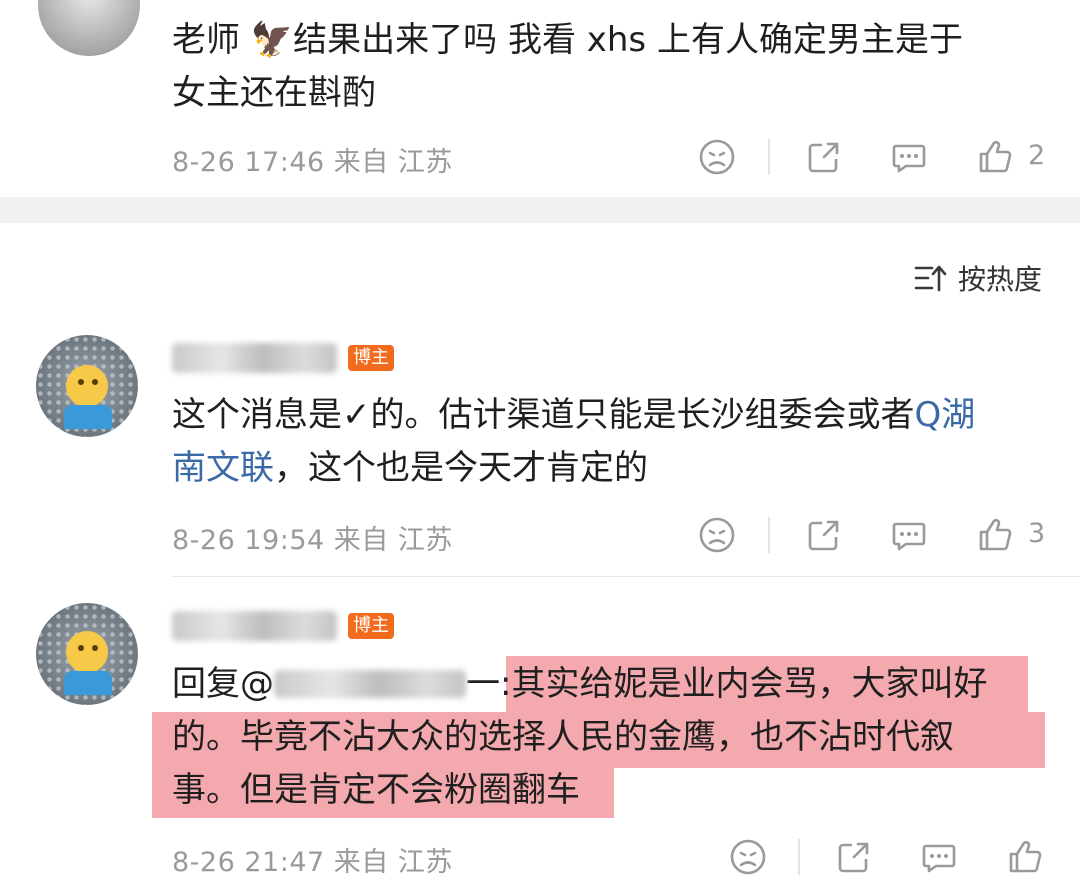 The height and width of the screenshot is (896, 1080). I want to click on mentioned-user-blurred, so click(370, 683).